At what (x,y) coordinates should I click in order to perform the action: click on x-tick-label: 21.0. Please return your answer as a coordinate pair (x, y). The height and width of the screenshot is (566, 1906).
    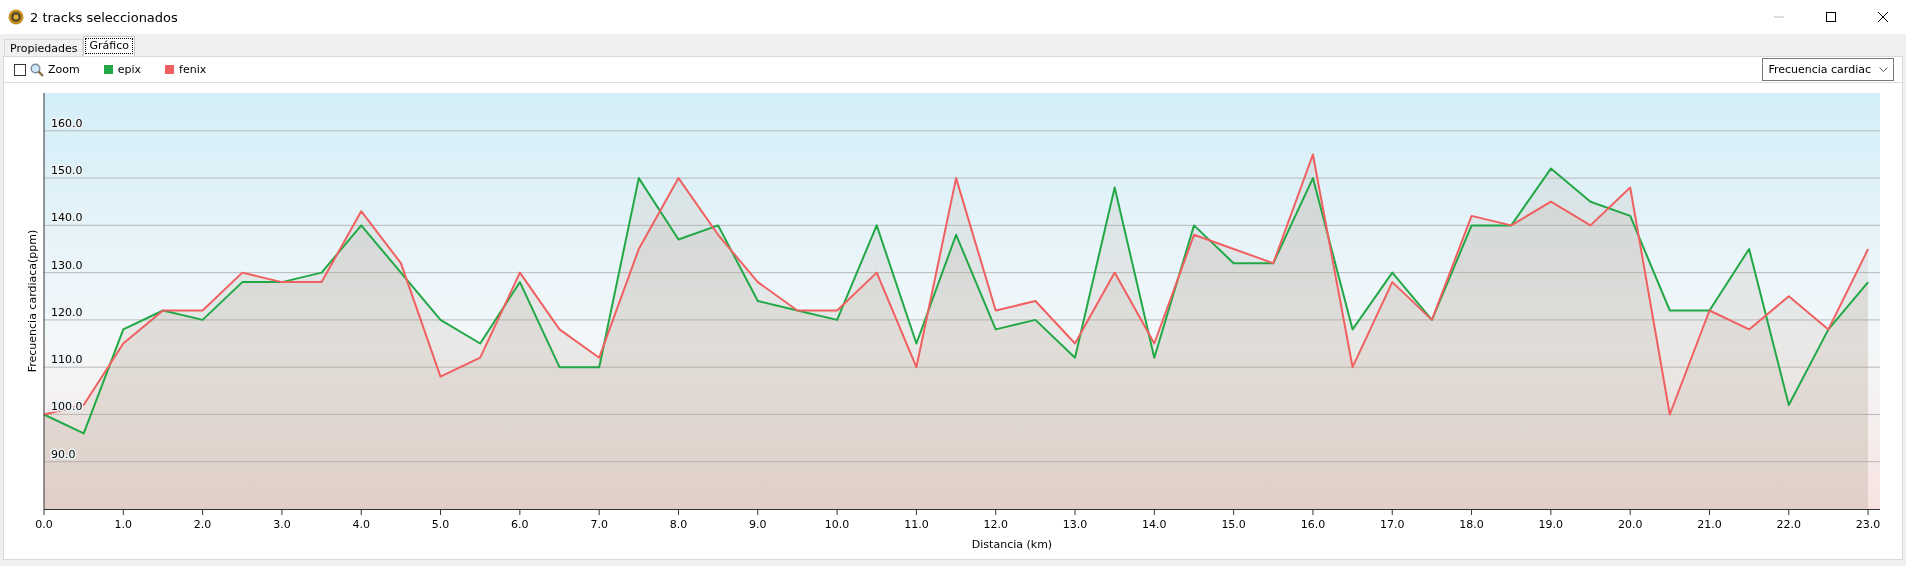
    Looking at the image, I should click on (1709, 524).